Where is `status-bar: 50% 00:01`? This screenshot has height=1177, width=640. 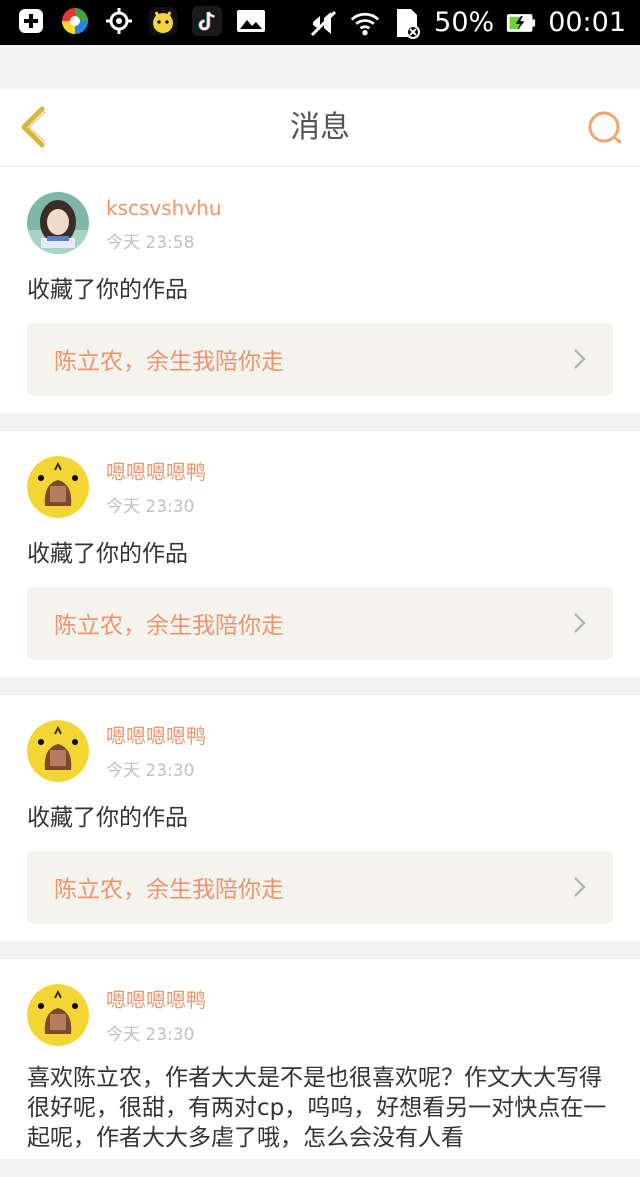 status-bar: 50% 00:01 is located at coordinates (320, 22).